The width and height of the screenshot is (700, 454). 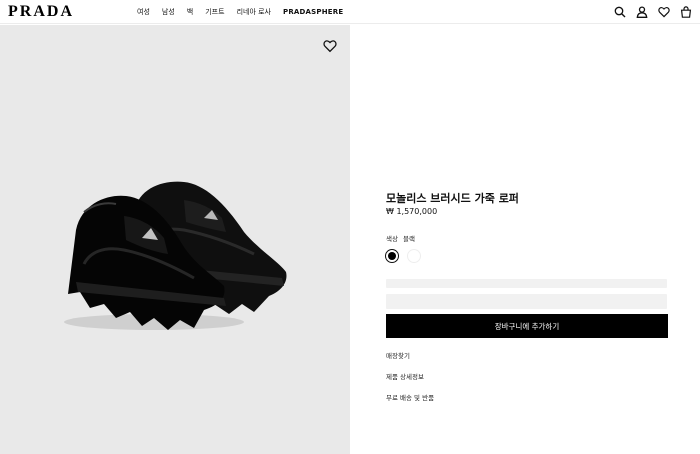 What do you see at coordinates (392, 256) in the screenshot?
I see `swatch-black` at bounding box center [392, 256].